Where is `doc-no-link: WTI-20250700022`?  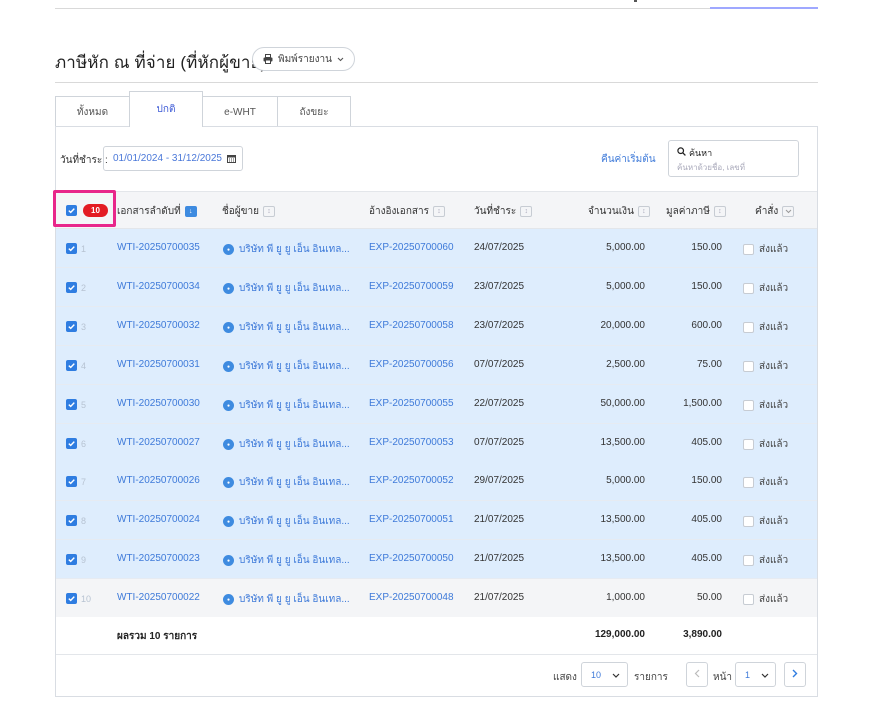
doc-no-link: WTI-20250700022 is located at coordinates (158, 597).